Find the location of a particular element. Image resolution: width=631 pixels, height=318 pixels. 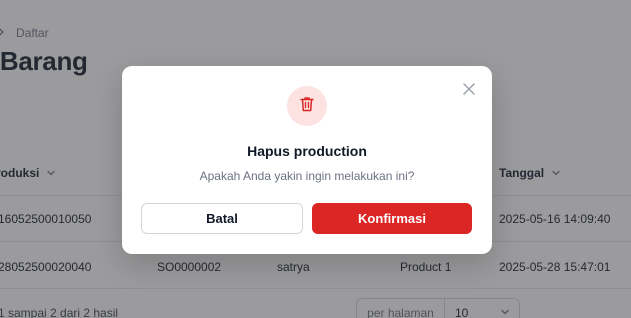

trash-icon is located at coordinates (307, 106).